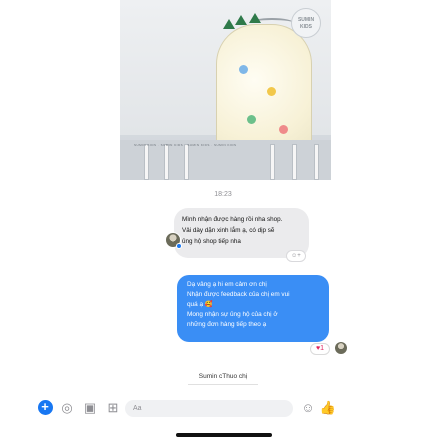 This screenshot has height=446, width=446. What do you see at coordinates (328, 408) in the screenshot?
I see `thumbs-up-icon: 👍` at bounding box center [328, 408].